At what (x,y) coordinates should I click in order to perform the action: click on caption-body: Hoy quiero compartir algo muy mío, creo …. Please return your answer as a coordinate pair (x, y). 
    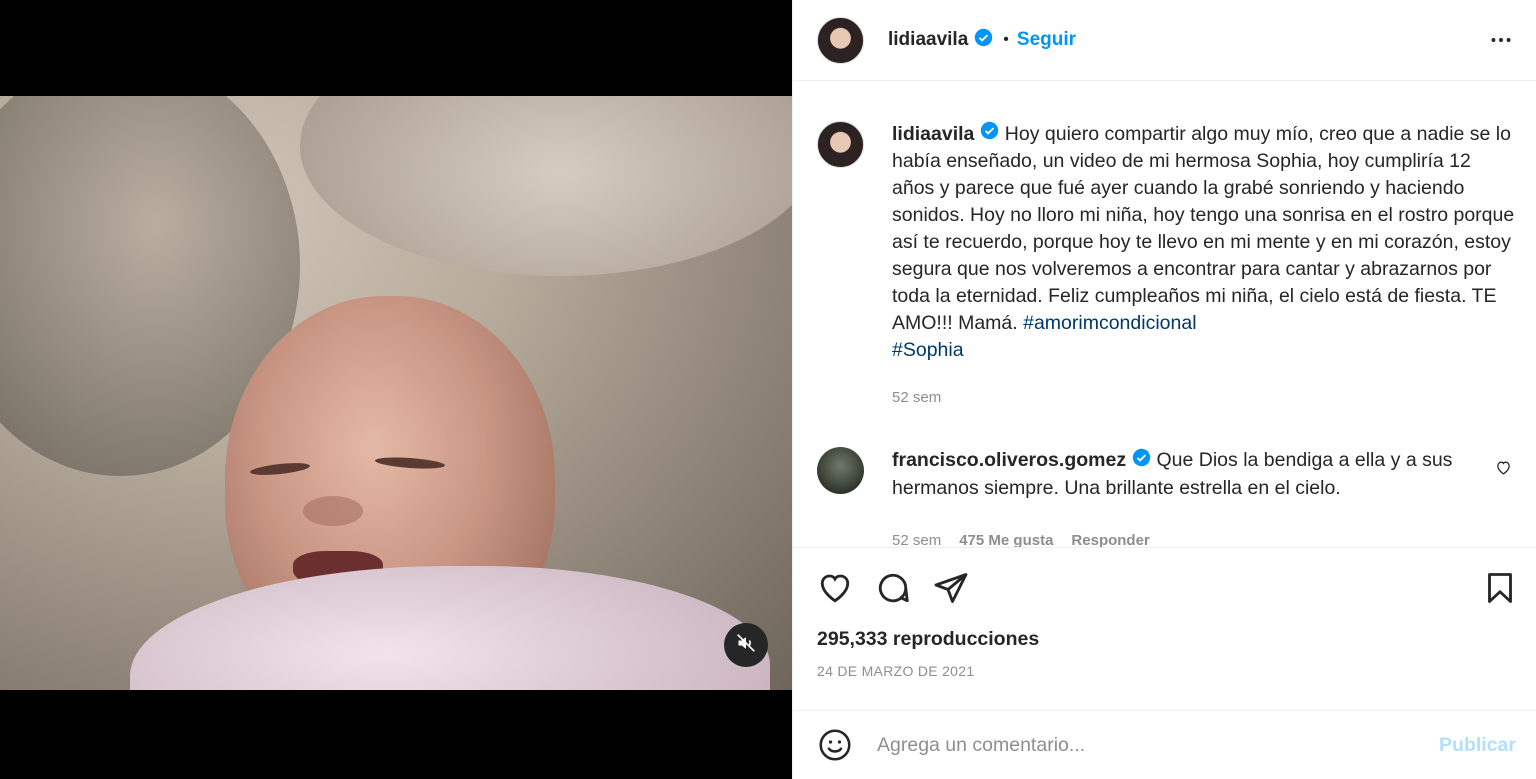
    Looking at the image, I should click on (1203, 229).